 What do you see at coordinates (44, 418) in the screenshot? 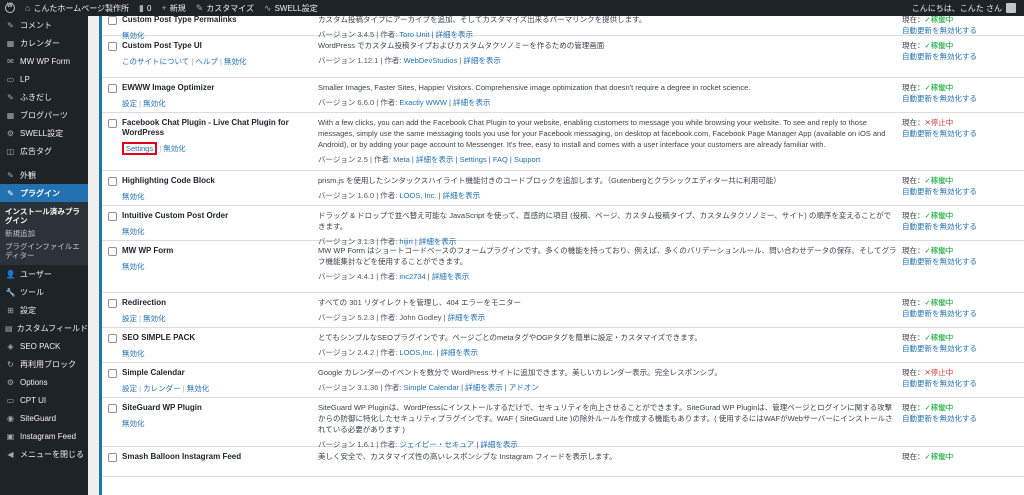
I see `sidebar-item-after-8: ◉ SiteGuard` at bounding box center [44, 418].